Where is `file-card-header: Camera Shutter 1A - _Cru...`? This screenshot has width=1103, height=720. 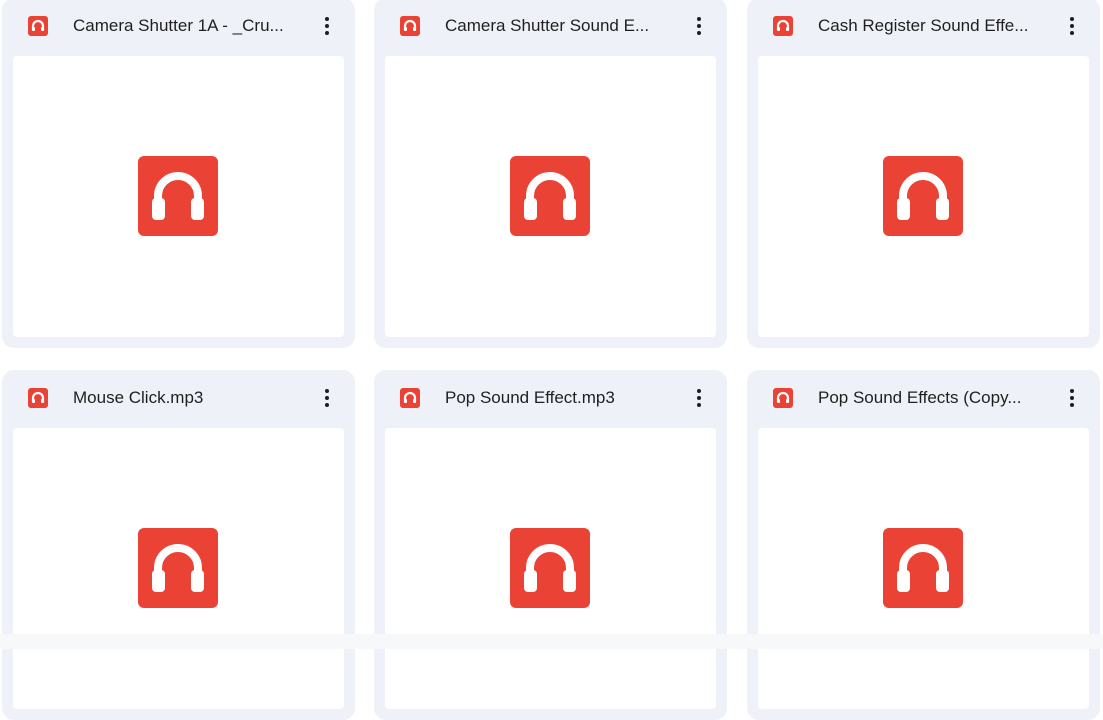
file-card-header: Camera Shutter 1A - _Cru... is located at coordinates (178, 28).